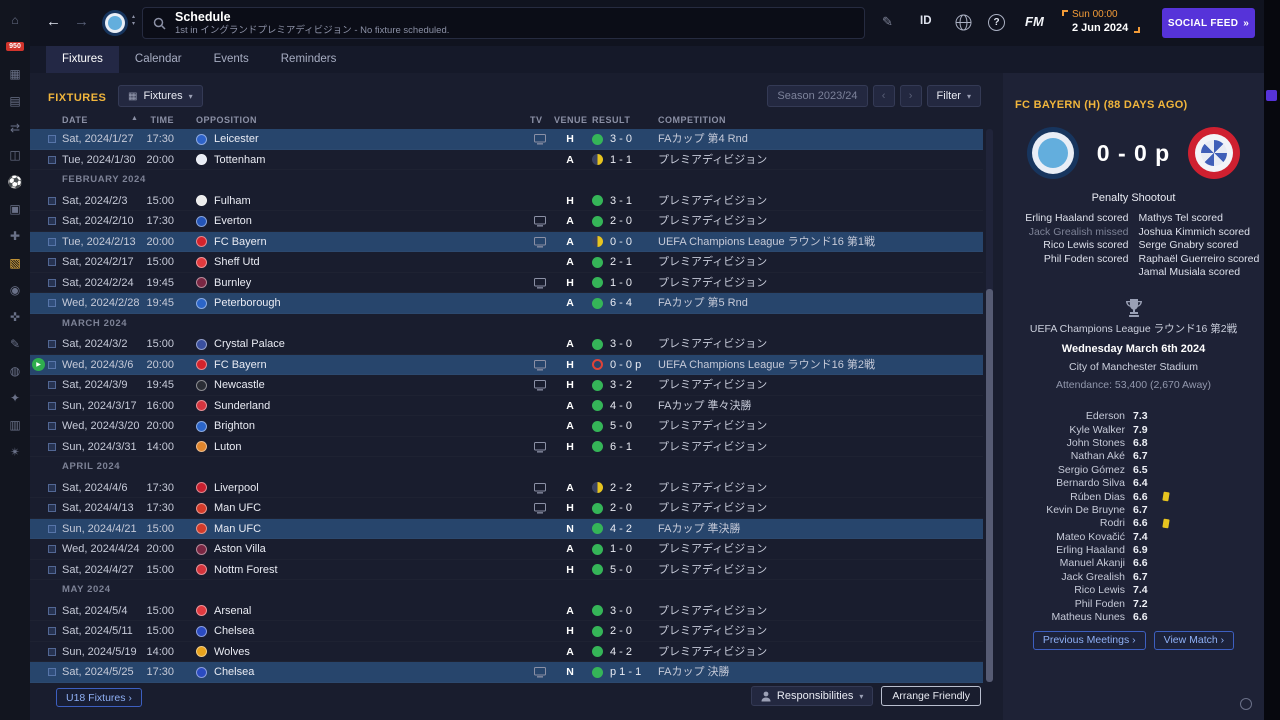 The width and height of the screenshot is (1280, 720). Describe the element at coordinates (15, 289) in the screenshot. I see `club-icon: ◉` at that location.